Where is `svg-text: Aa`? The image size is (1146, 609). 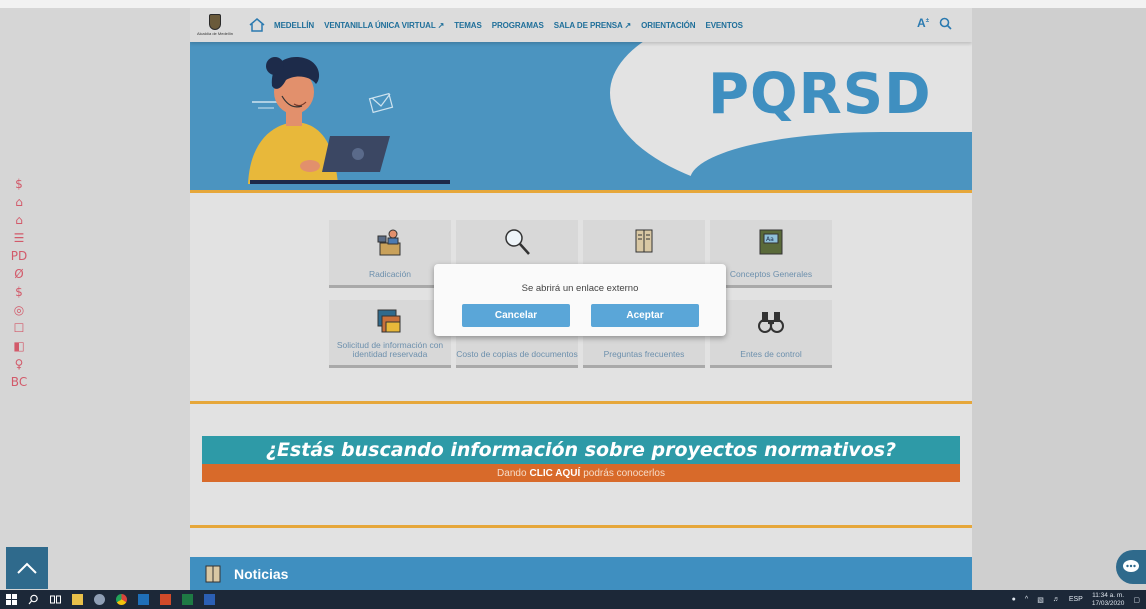 svg-text: Aa is located at coordinates (770, 239).